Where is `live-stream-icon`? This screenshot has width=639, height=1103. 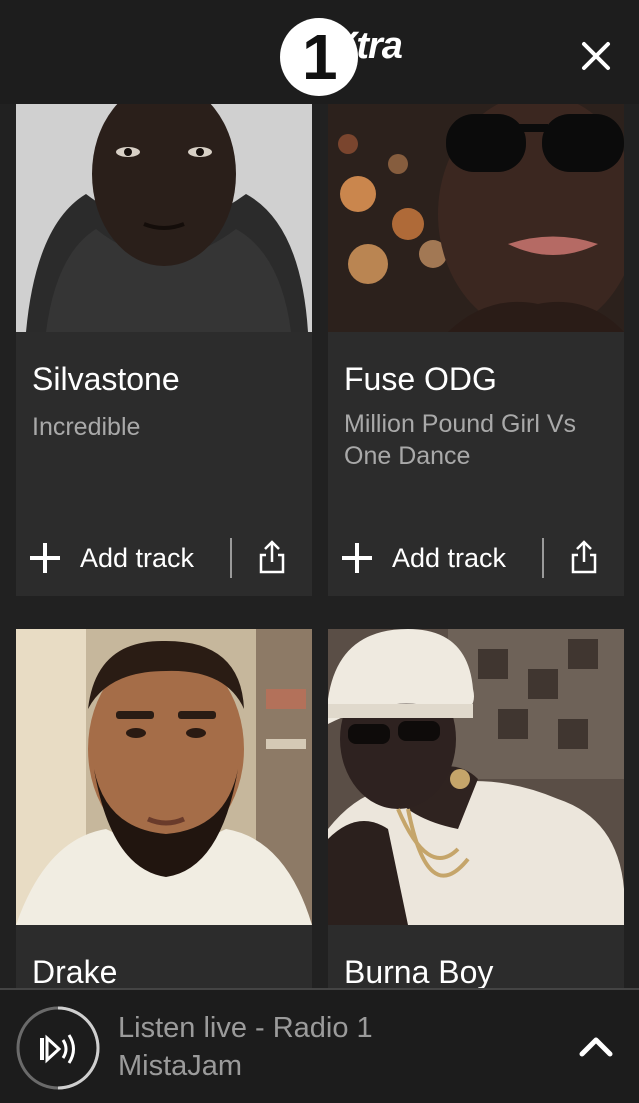
live-stream-icon is located at coordinates (58, 1048).